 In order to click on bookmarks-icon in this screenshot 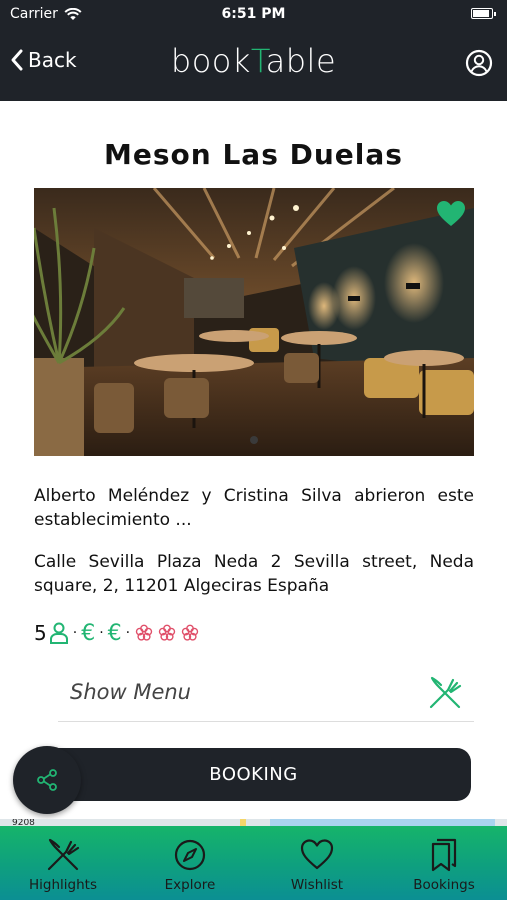, I will do `click(444, 855)`.